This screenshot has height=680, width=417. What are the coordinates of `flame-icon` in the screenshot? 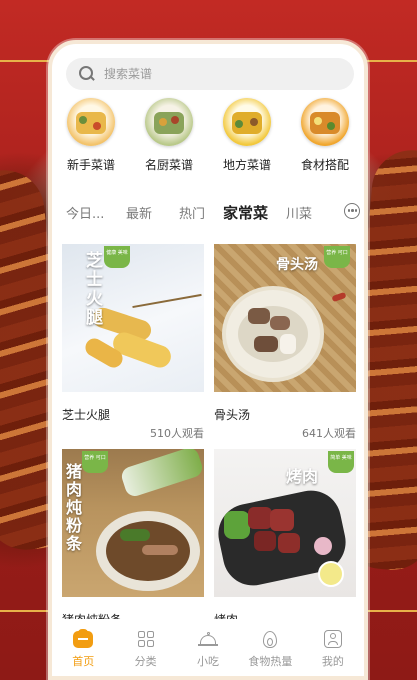 It's located at (270, 639).